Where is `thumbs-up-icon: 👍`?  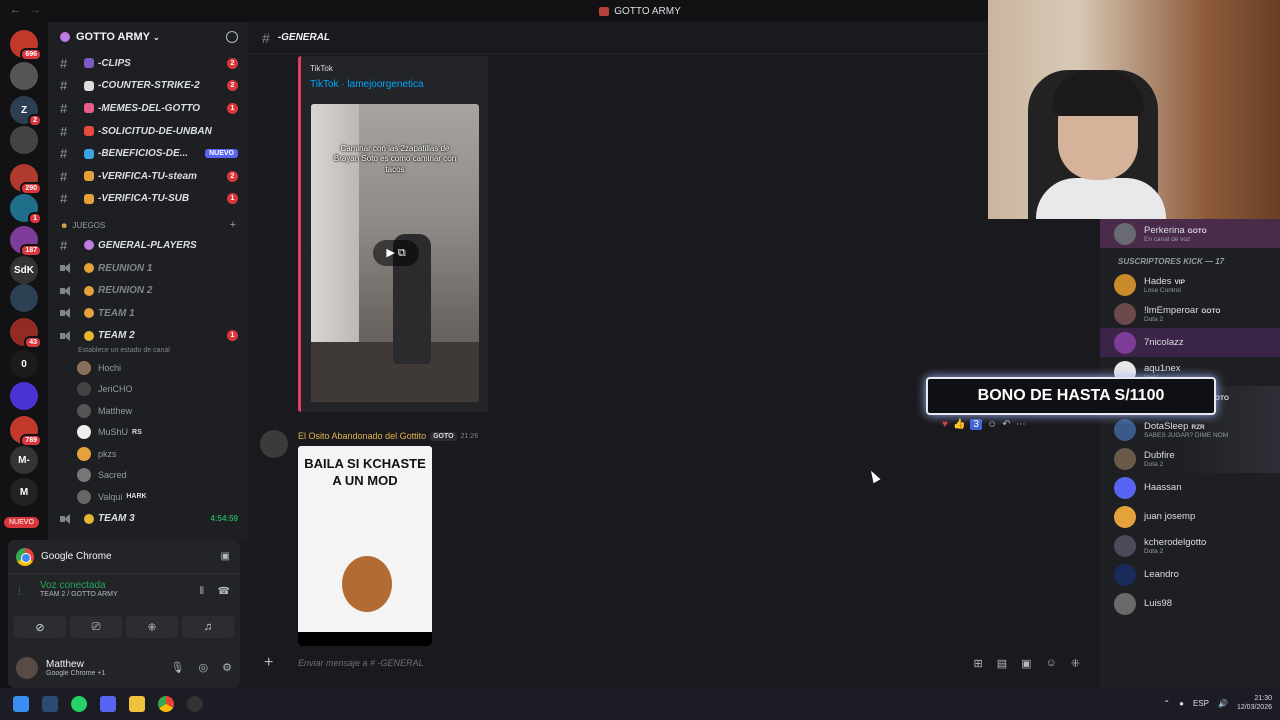 thumbs-up-icon: 👍 is located at coordinates (959, 424).